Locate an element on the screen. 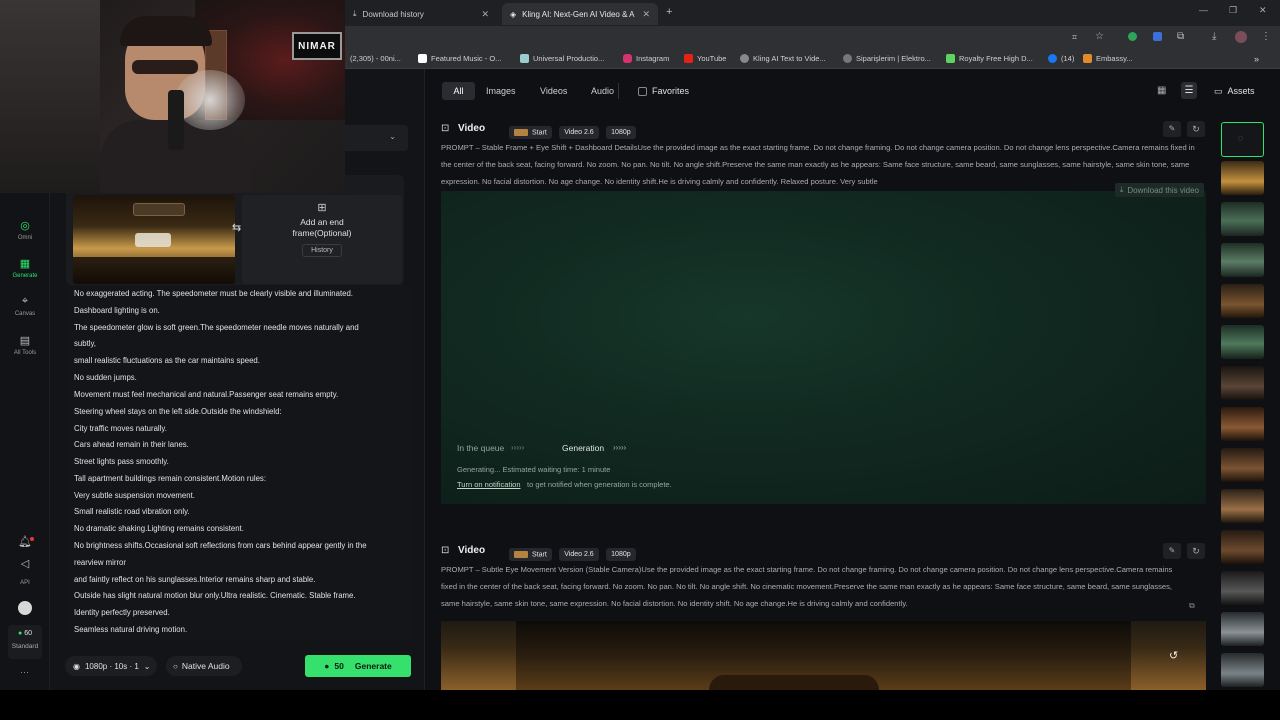  prompt-line: No sudden jumps. is located at coordinates (105, 377).